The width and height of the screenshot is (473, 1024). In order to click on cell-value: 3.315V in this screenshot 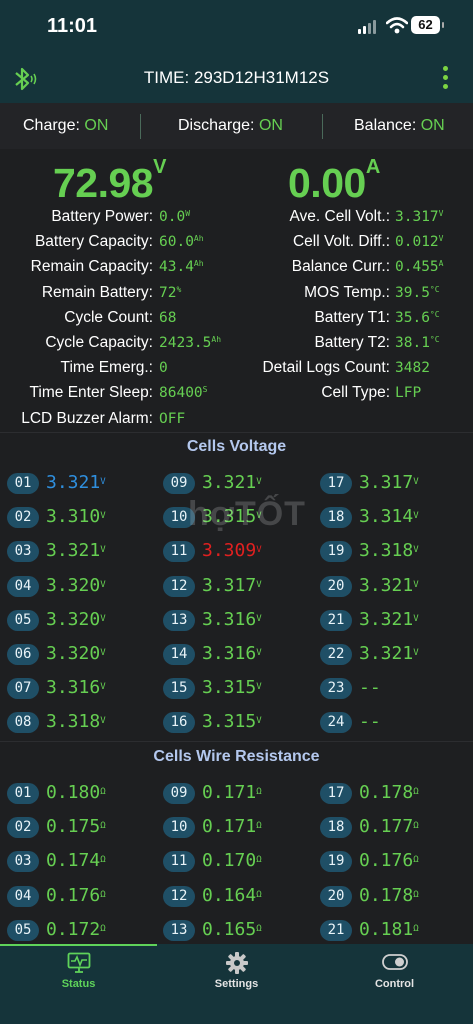, I will do `click(232, 722)`.